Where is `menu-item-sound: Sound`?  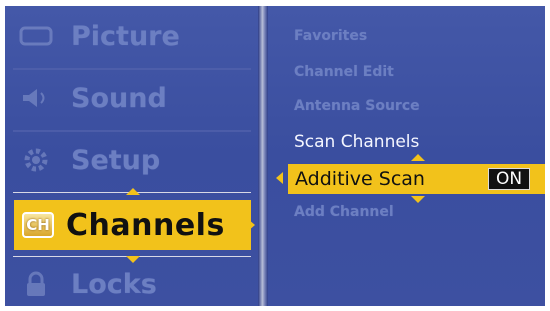
menu-item-sound: Sound is located at coordinates (135, 98).